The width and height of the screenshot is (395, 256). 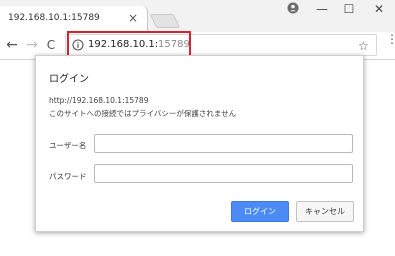 What do you see at coordinates (349, 9) in the screenshot?
I see `maximize-button: ☐` at bounding box center [349, 9].